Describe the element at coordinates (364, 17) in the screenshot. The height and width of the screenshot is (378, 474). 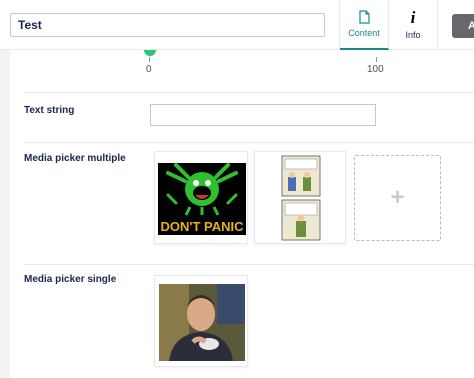
I see `document-icon` at that location.